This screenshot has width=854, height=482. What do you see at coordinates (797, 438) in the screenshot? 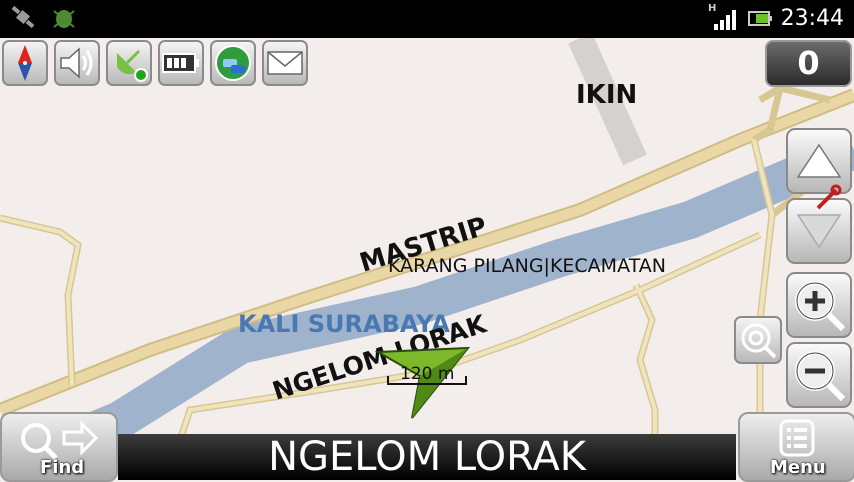
I see `menu-icon` at bounding box center [797, 438].